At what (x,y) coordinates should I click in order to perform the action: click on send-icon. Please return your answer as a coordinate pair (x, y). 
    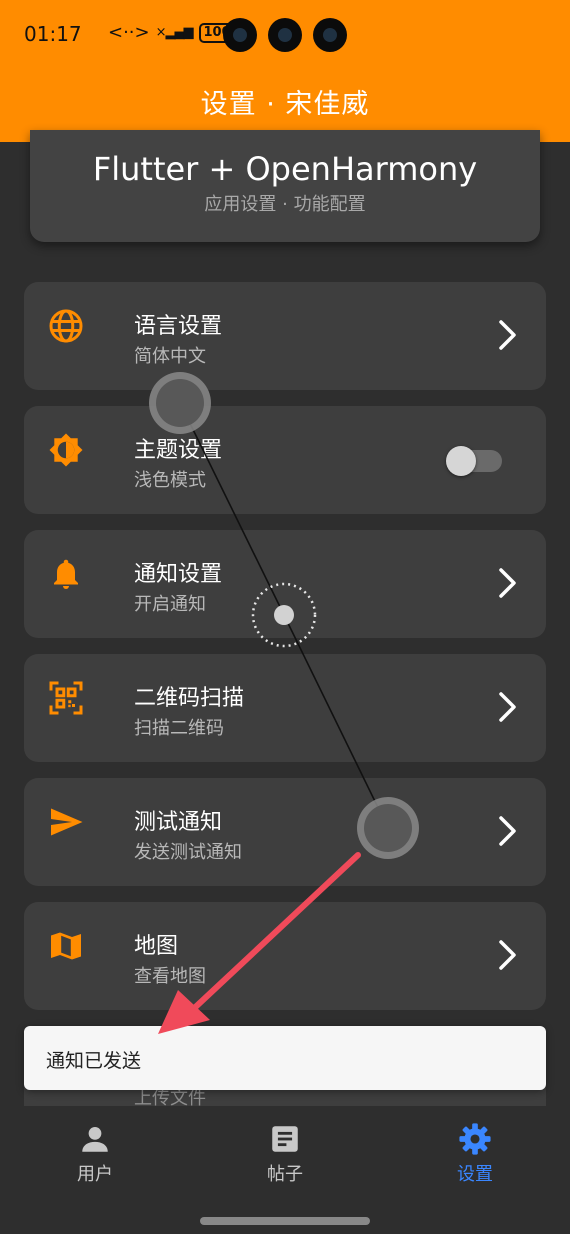
    Looking at the image, I should click on (67, 822).